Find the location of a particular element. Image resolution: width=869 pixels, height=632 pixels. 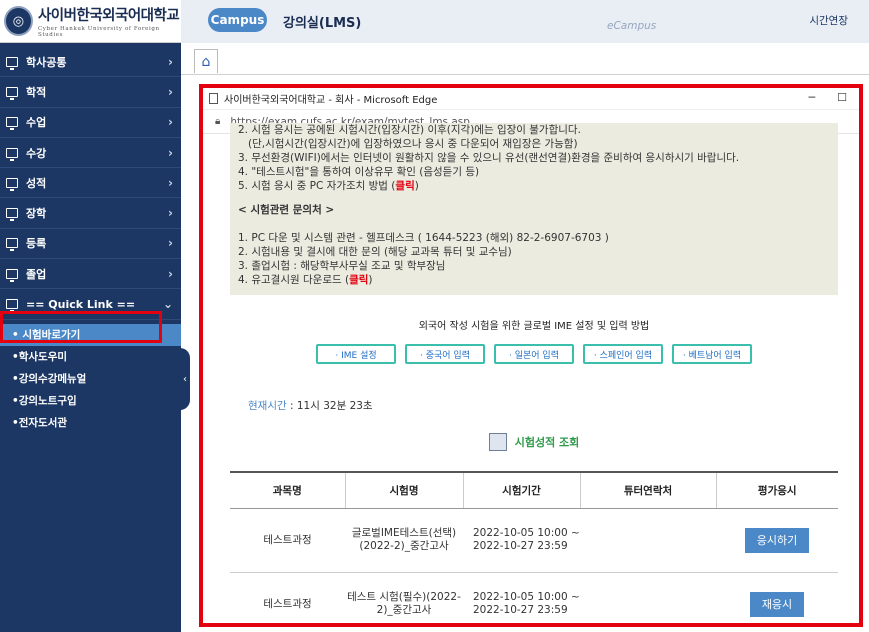

notice-line: 5. 시험 응시 중 PC 자가조치 방법 (클릭) is located at coordinates (534, 186).